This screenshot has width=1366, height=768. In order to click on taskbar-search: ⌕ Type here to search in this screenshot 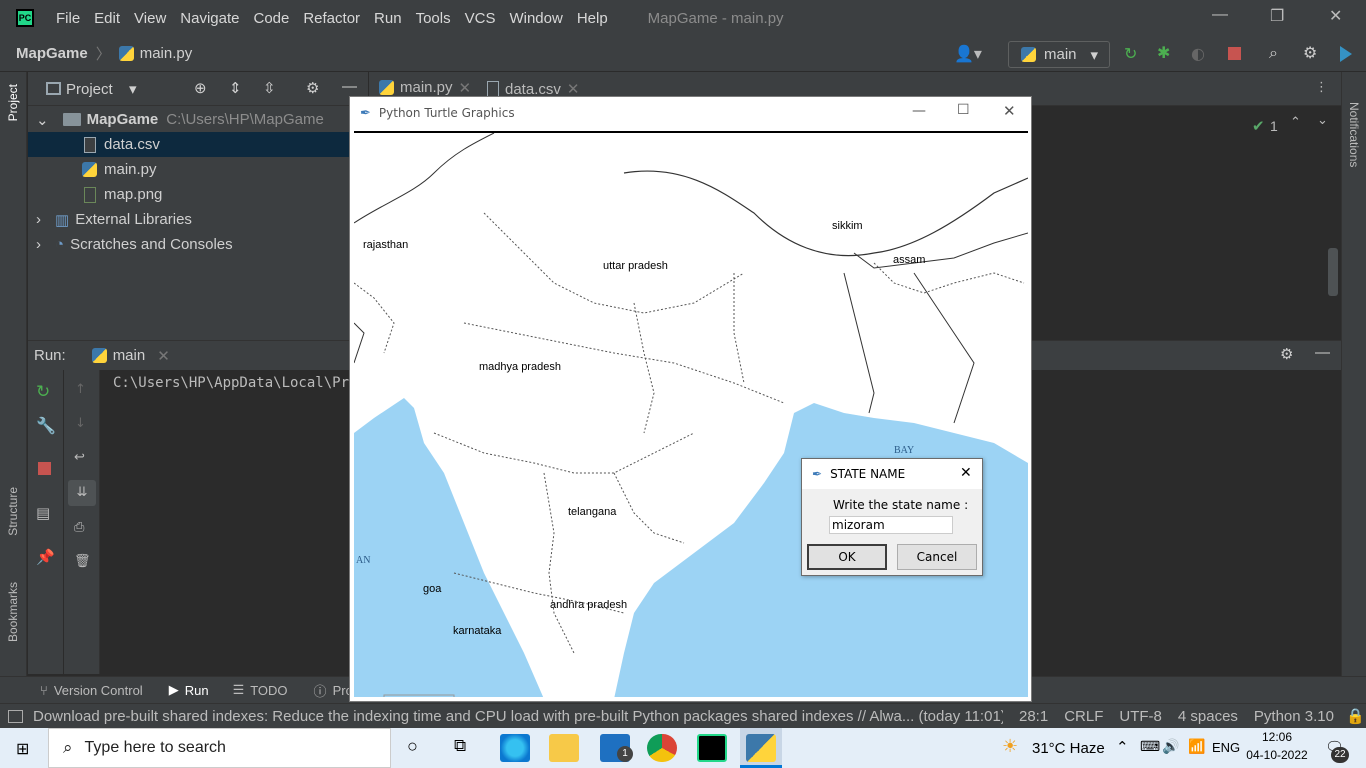, I will do `click(219, 748)`.